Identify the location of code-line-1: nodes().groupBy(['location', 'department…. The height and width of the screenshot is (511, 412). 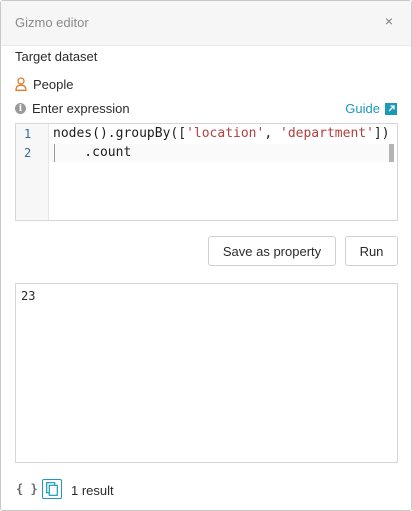
(221, 133).